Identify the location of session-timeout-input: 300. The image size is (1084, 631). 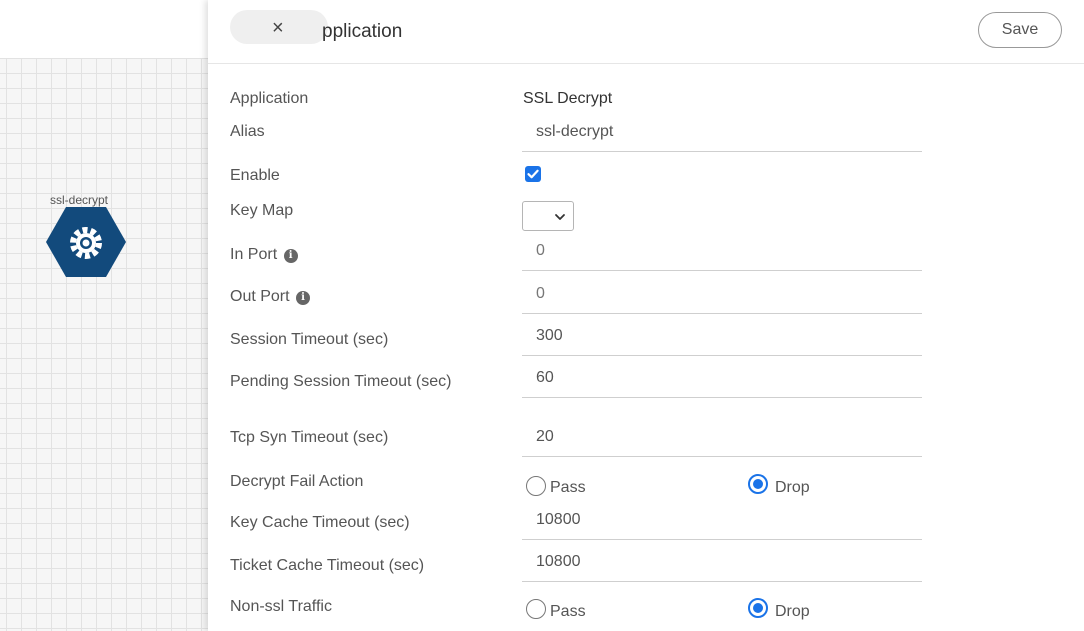
(722, 337).